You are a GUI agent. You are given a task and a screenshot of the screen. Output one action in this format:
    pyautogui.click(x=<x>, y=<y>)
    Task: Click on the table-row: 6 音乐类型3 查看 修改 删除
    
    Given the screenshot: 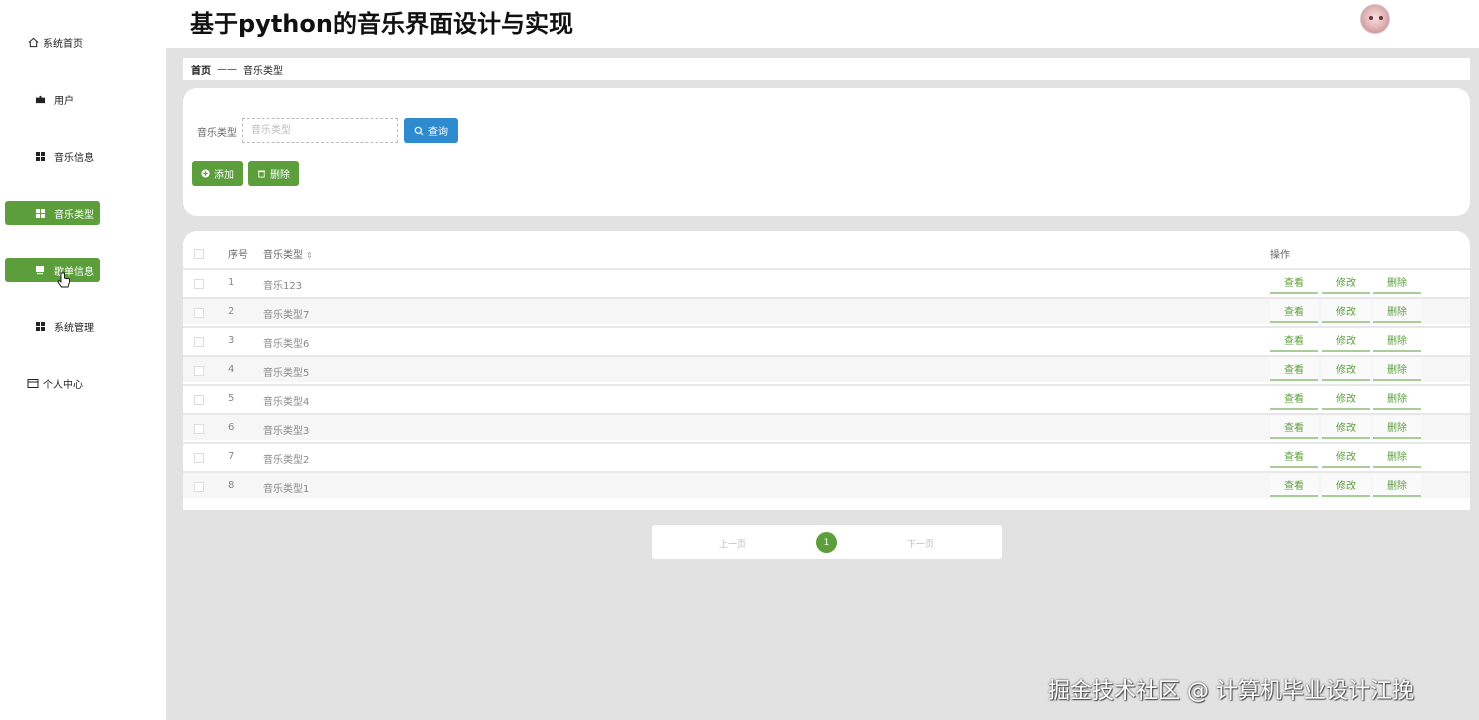 What is the action you would take?
    pyautogui.click(x=826, y=426)
    